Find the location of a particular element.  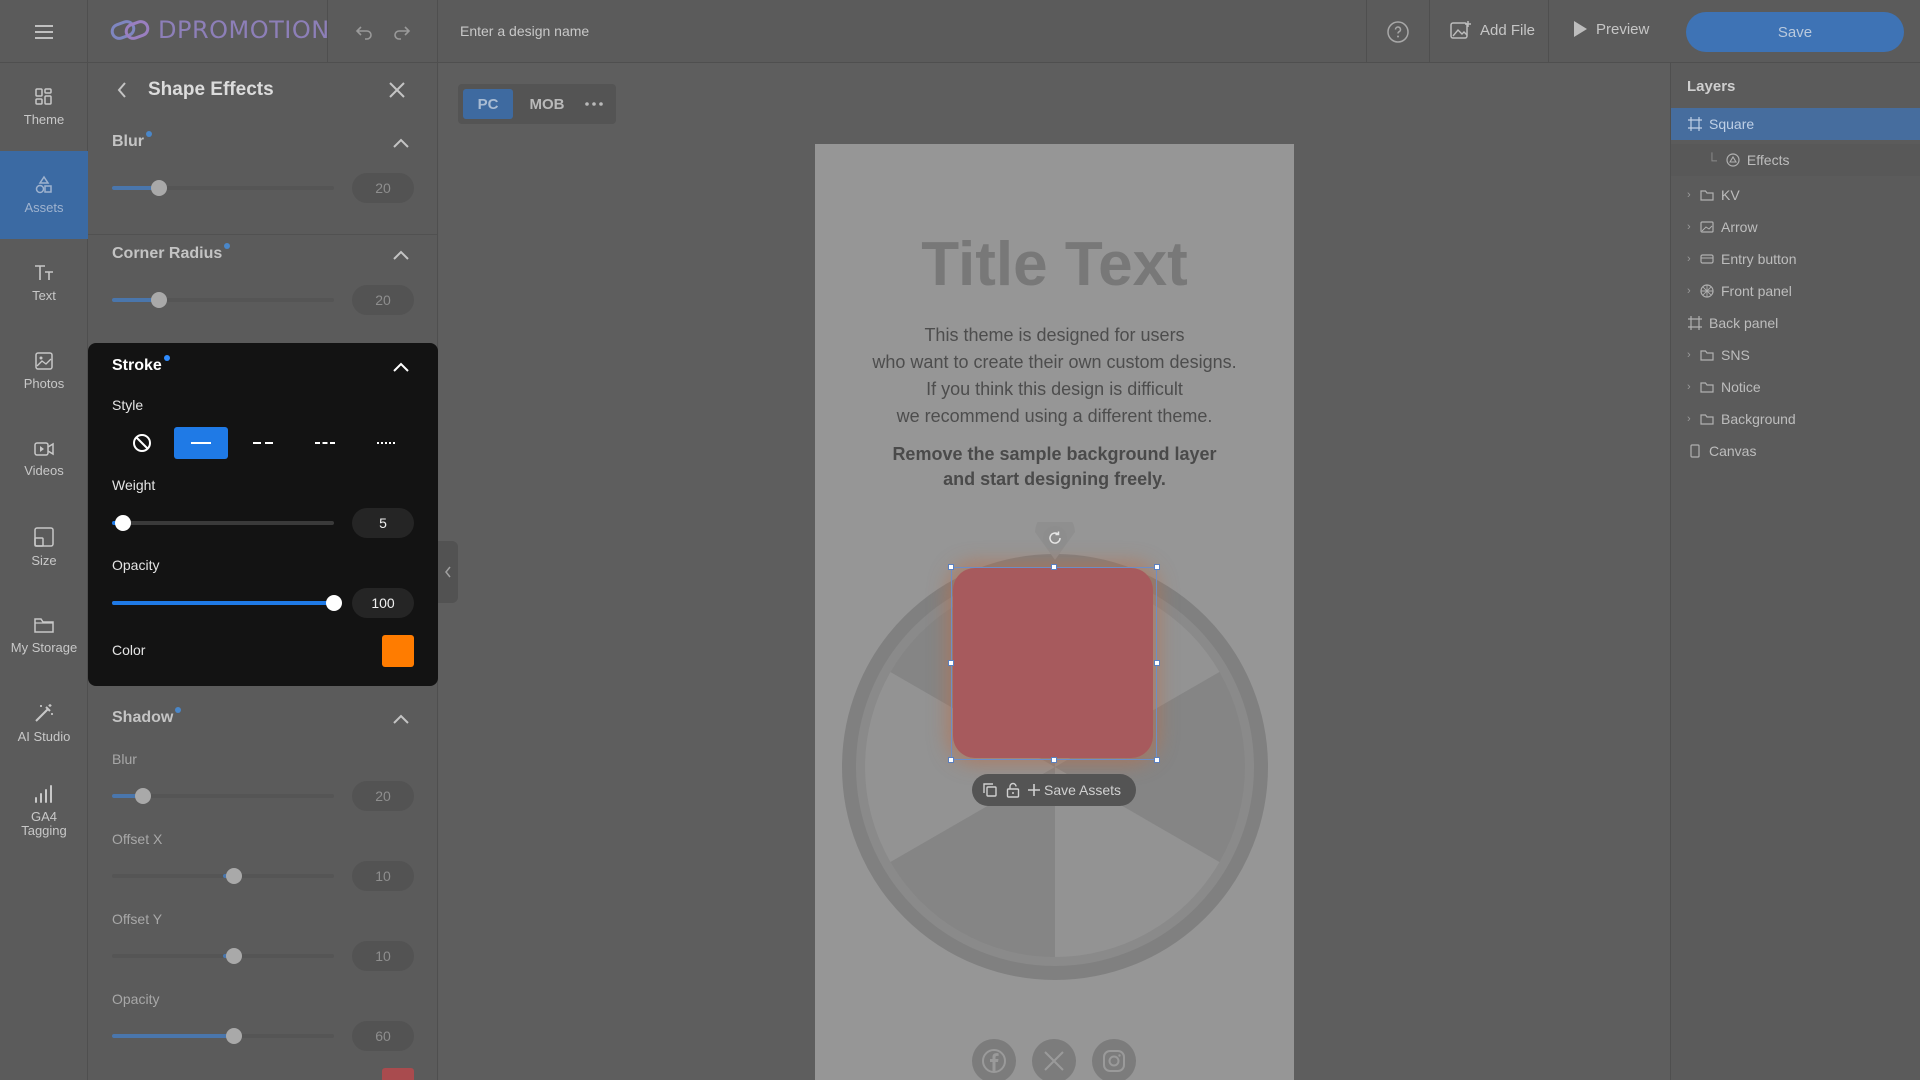

save-button: Save is located at coordinates (1795, 32).